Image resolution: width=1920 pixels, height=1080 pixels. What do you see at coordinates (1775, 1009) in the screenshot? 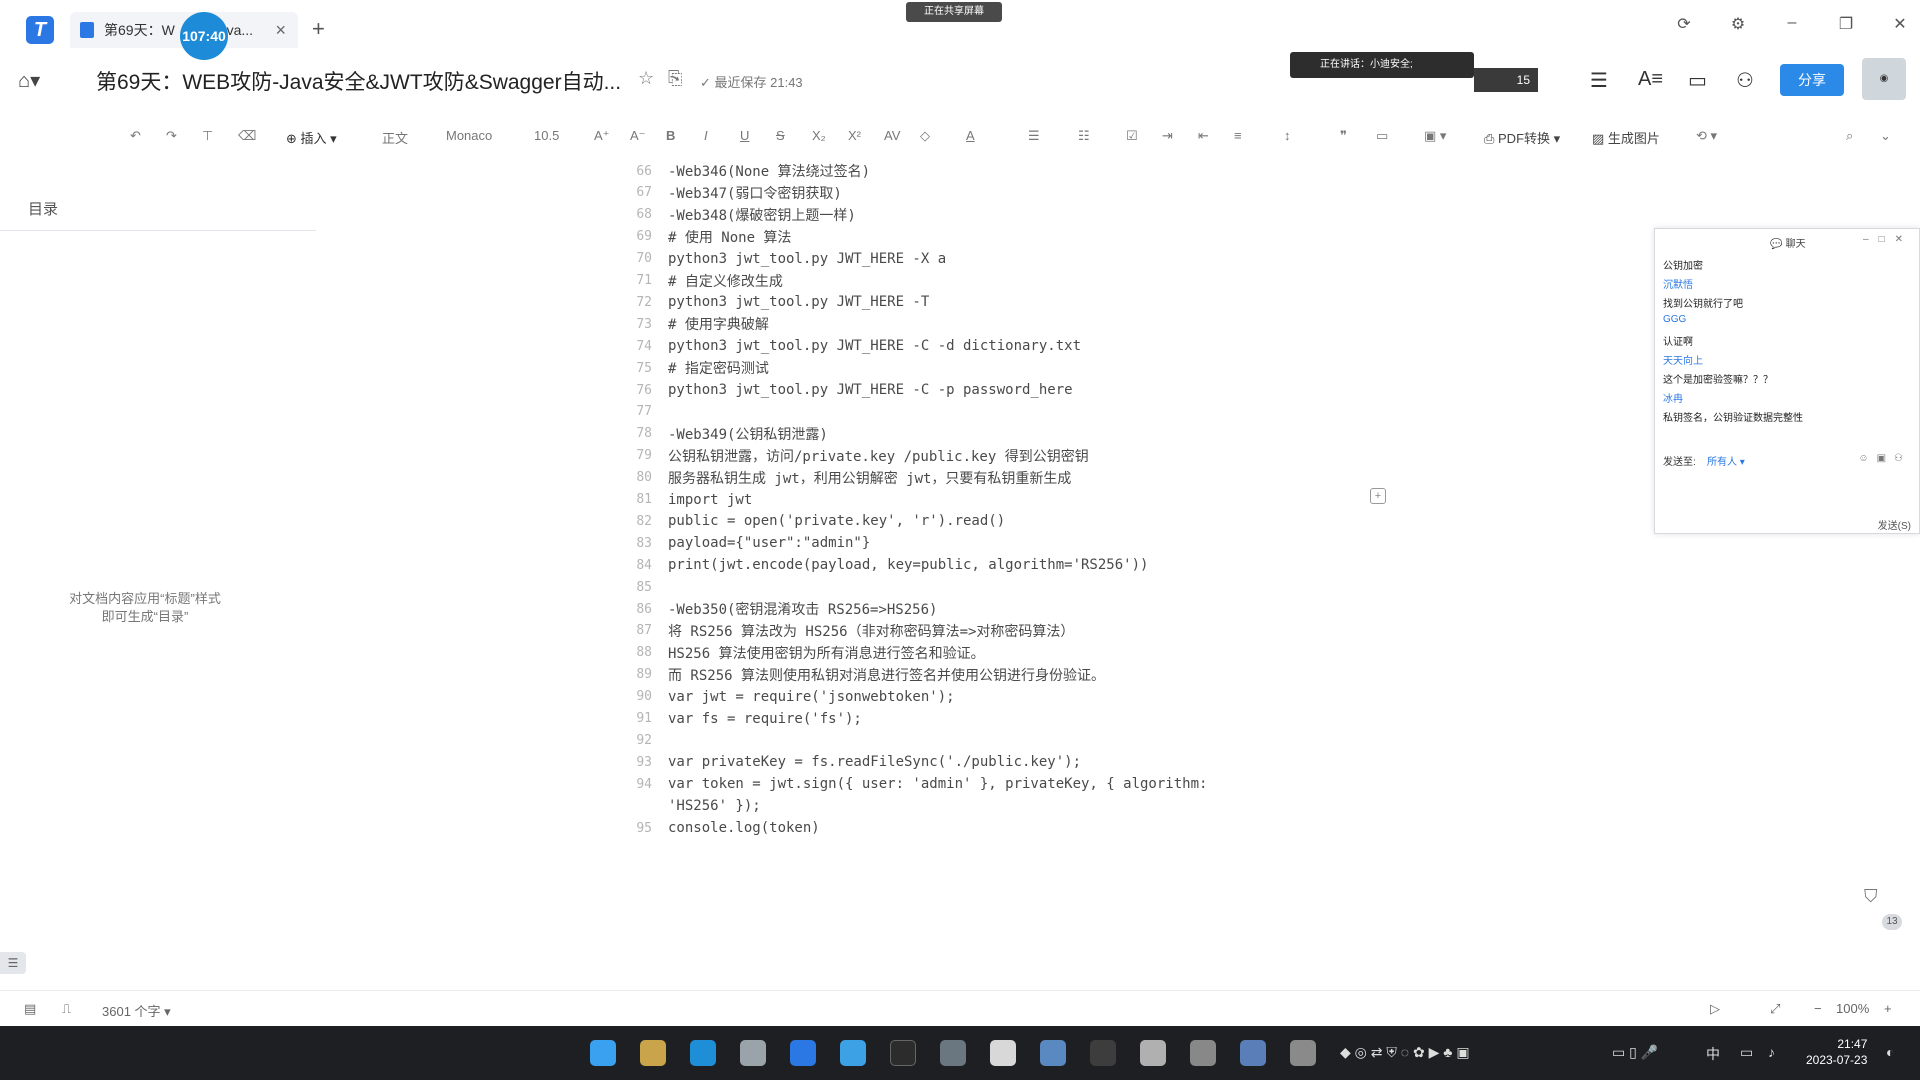
I see `fullscreen-icon: ⤢` at bounding box center [1775, 1009].